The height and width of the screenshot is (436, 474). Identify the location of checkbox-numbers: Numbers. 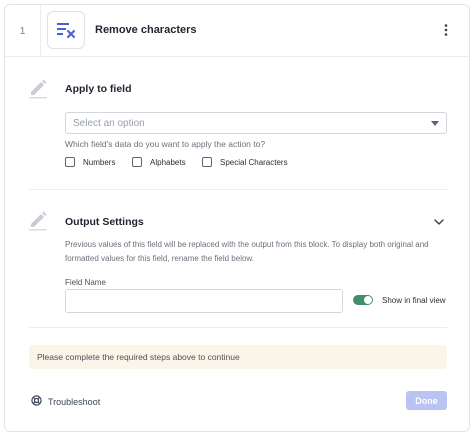
(90, 162).